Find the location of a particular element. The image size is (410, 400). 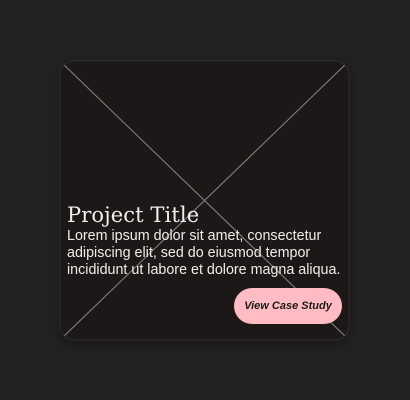

project-title: Project Title is located at coordinates (133, 215).